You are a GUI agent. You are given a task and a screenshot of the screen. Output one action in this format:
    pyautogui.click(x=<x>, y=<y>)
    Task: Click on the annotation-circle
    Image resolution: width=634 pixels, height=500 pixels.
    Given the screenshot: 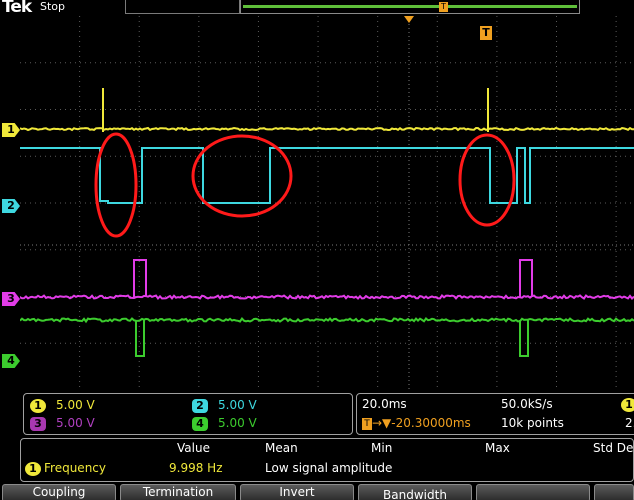 What is the action you would take?
    pyautogui.click(x=116, y=185)
    